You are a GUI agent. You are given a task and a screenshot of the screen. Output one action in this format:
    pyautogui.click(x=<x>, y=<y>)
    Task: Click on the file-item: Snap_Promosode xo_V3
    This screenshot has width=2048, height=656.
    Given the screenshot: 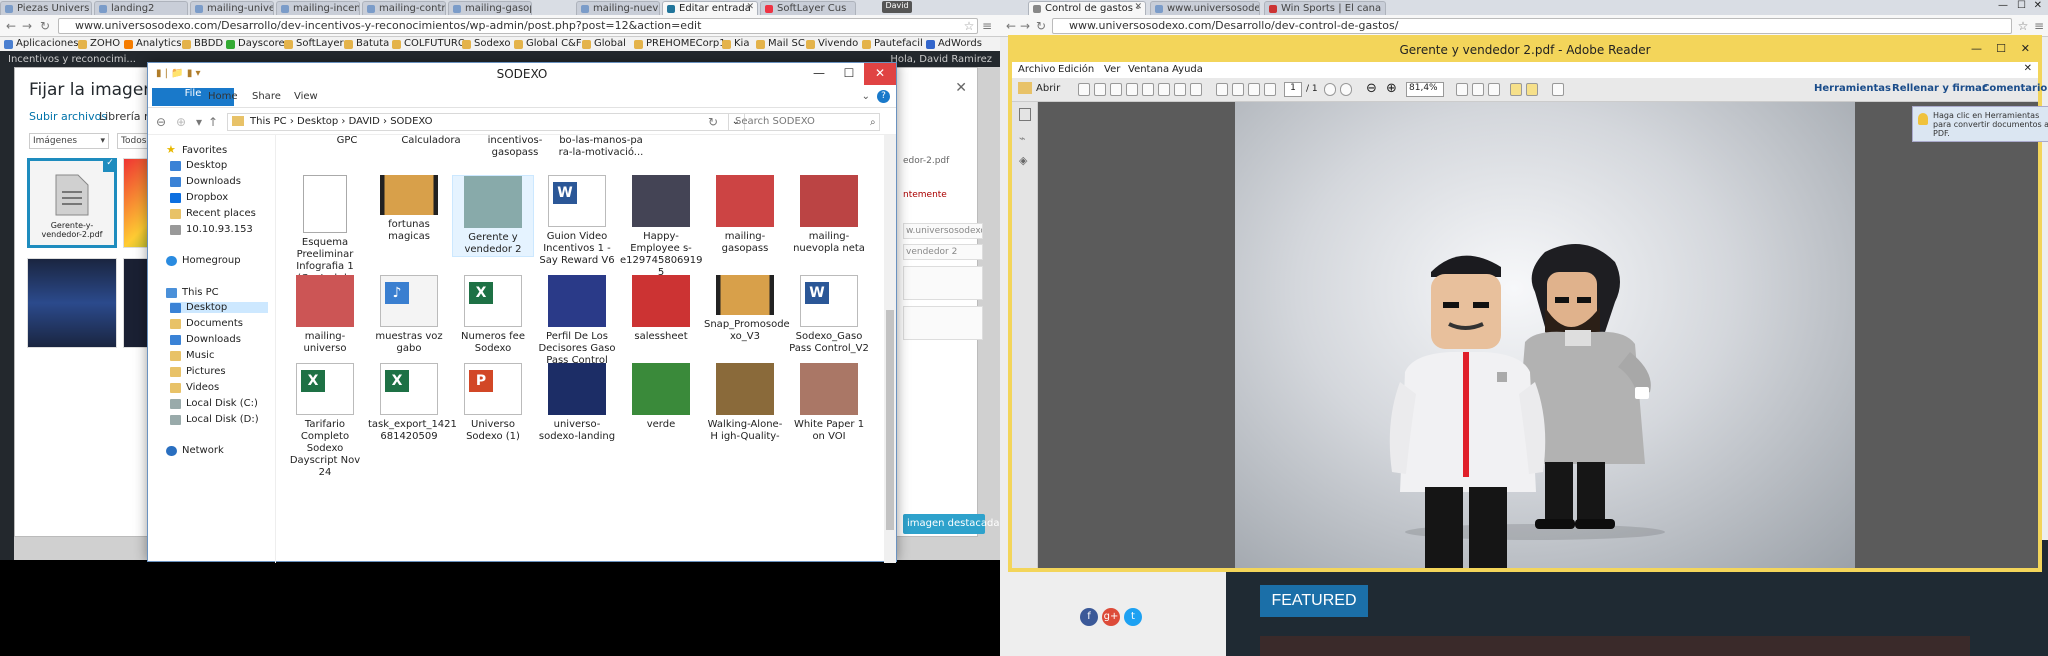 What is the action you would take?
    pyautogui.click(x=747, y=309)
    